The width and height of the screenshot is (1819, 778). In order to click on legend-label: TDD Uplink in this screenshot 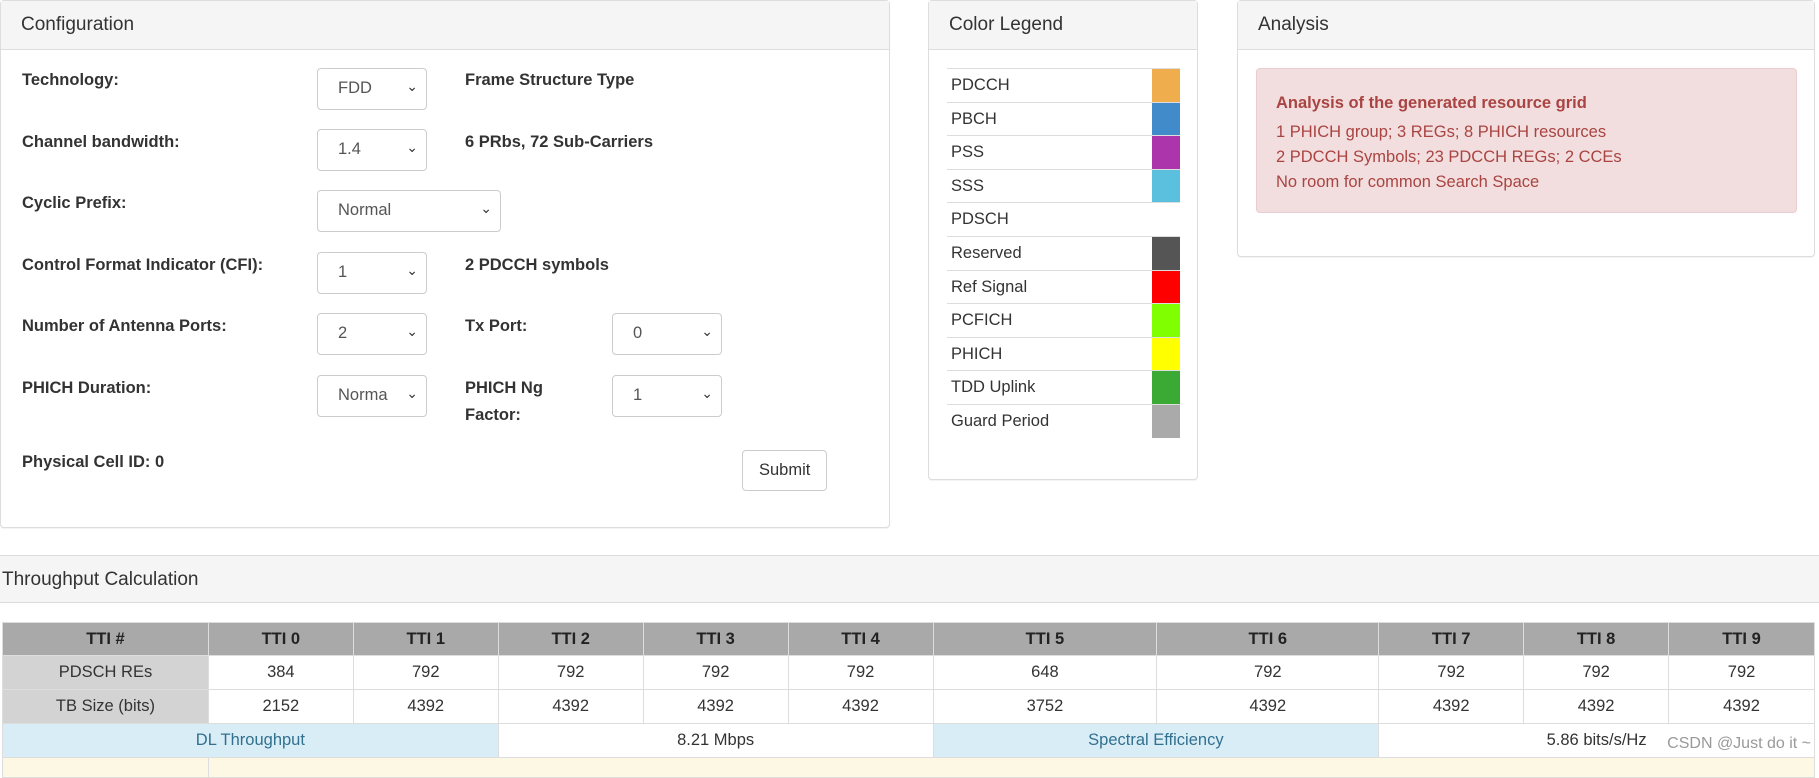, I will do `click(993, 387)`.